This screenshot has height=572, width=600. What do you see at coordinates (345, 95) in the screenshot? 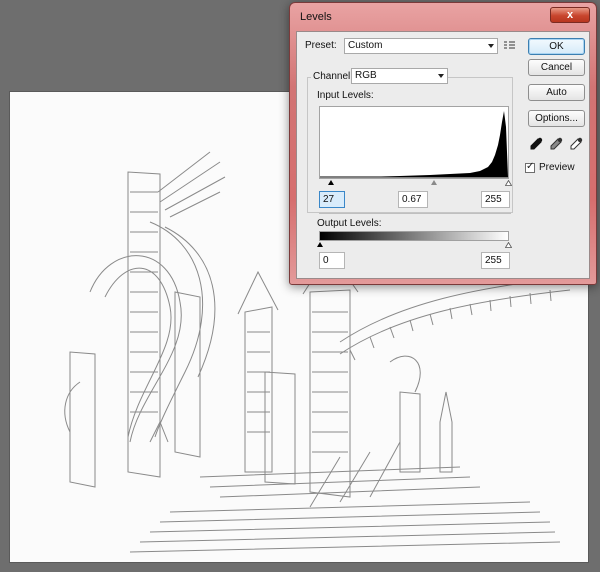
I see `input-levels-label: Input Levels:` at bounding box center [345, 95].